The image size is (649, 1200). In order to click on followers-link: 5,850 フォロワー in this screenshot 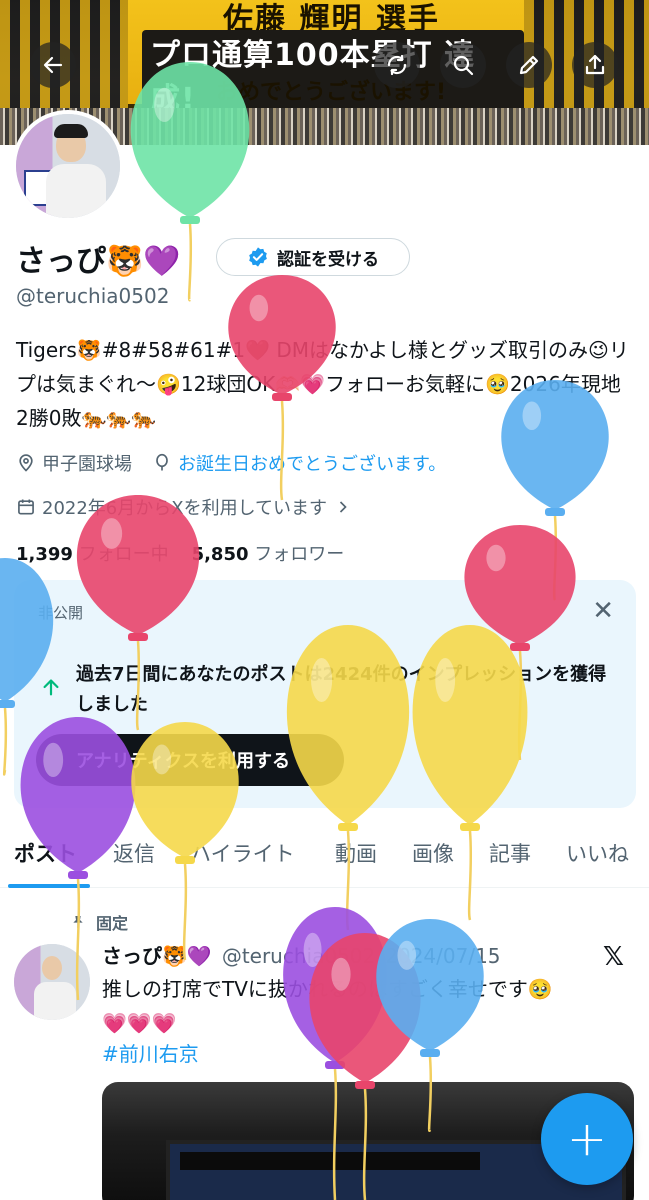, I will do `click(268, 554)`.